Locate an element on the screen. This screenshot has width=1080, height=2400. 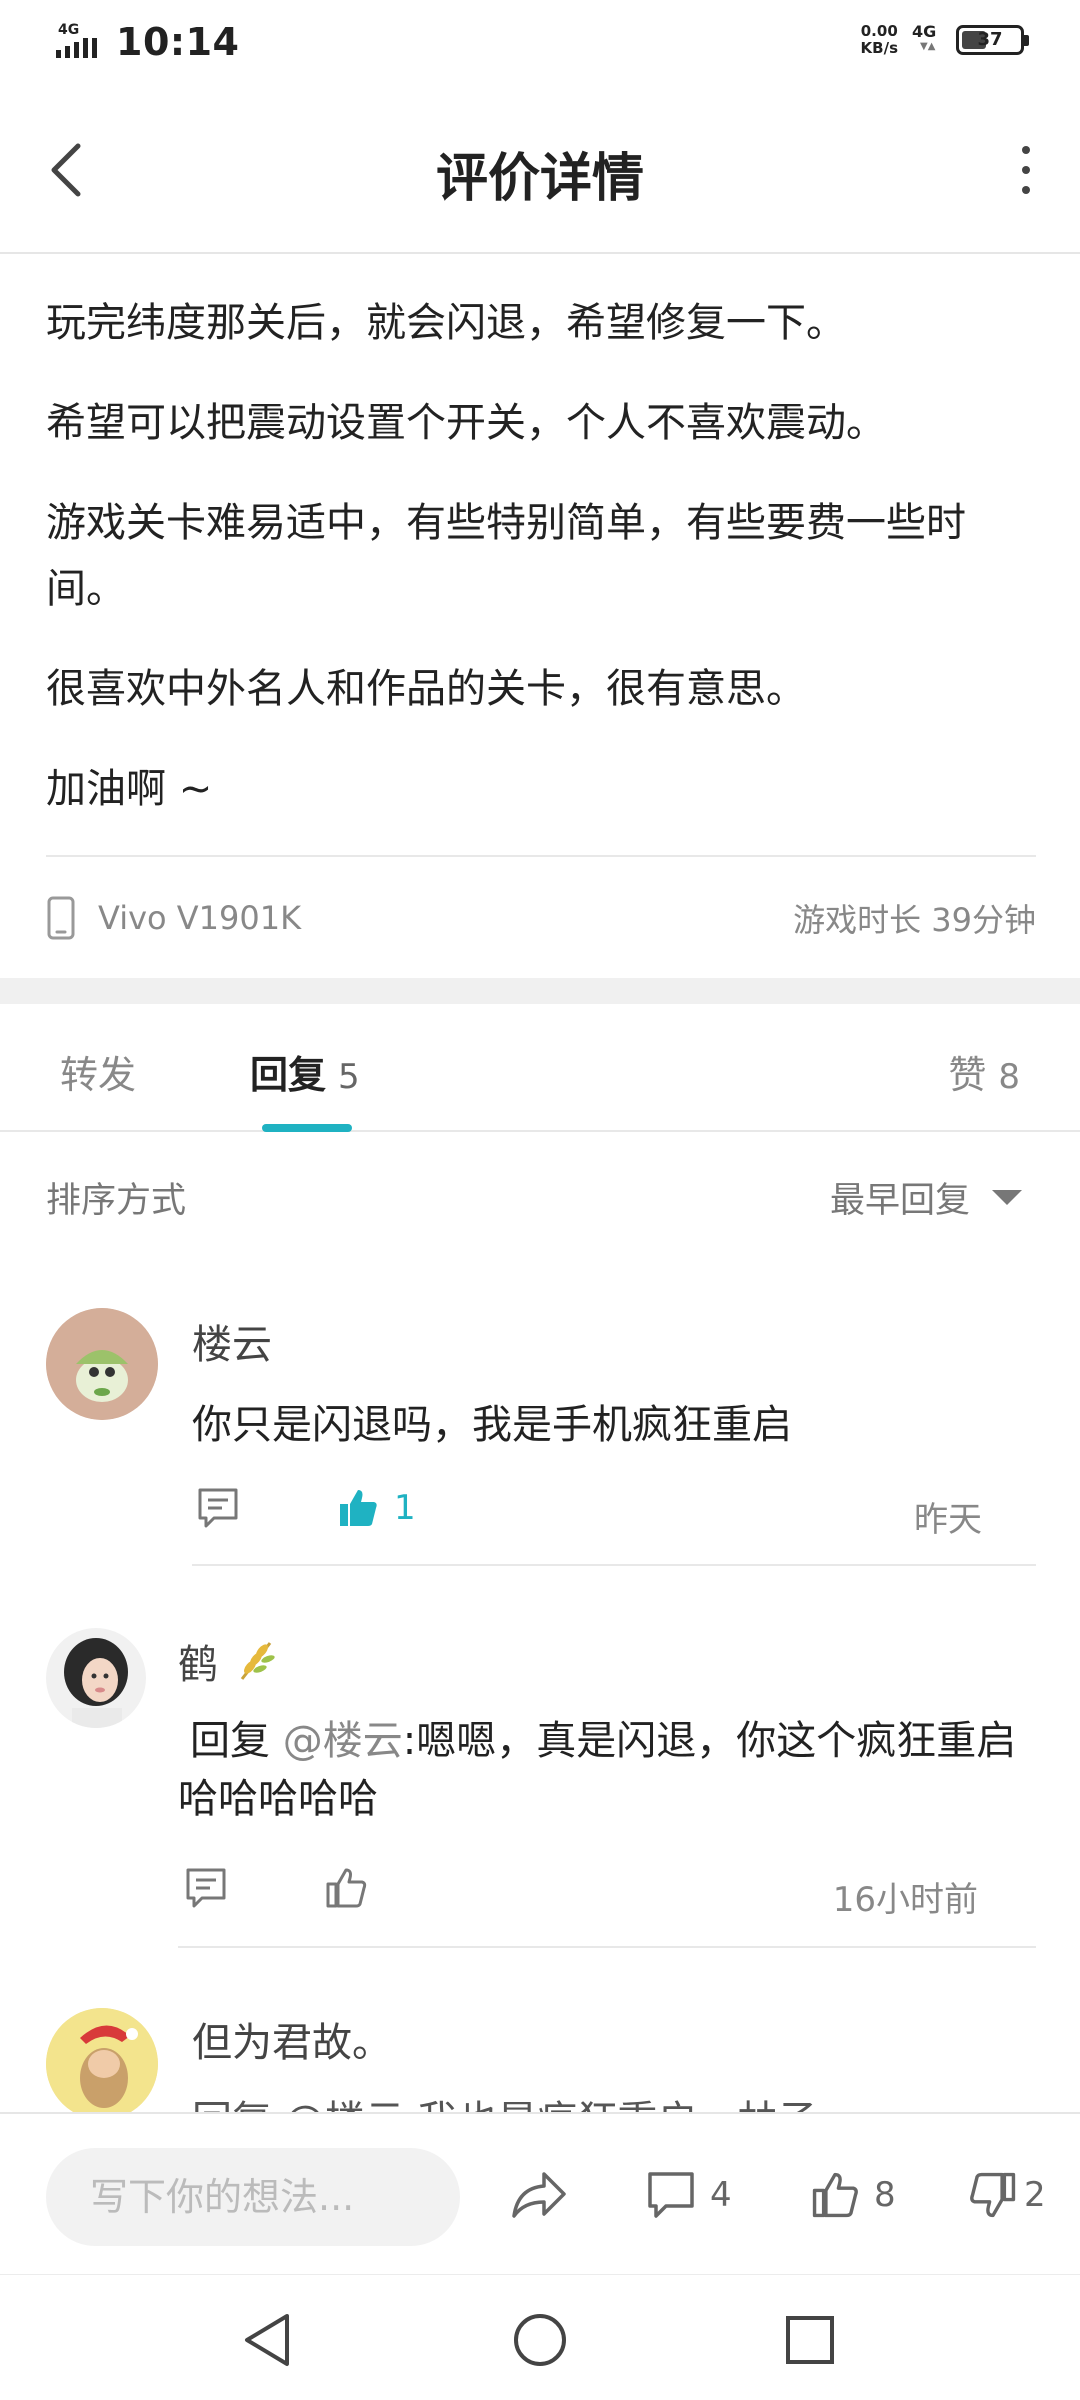
review-paragraph: 加油啊 ~ is located at coordinates (129, 789).